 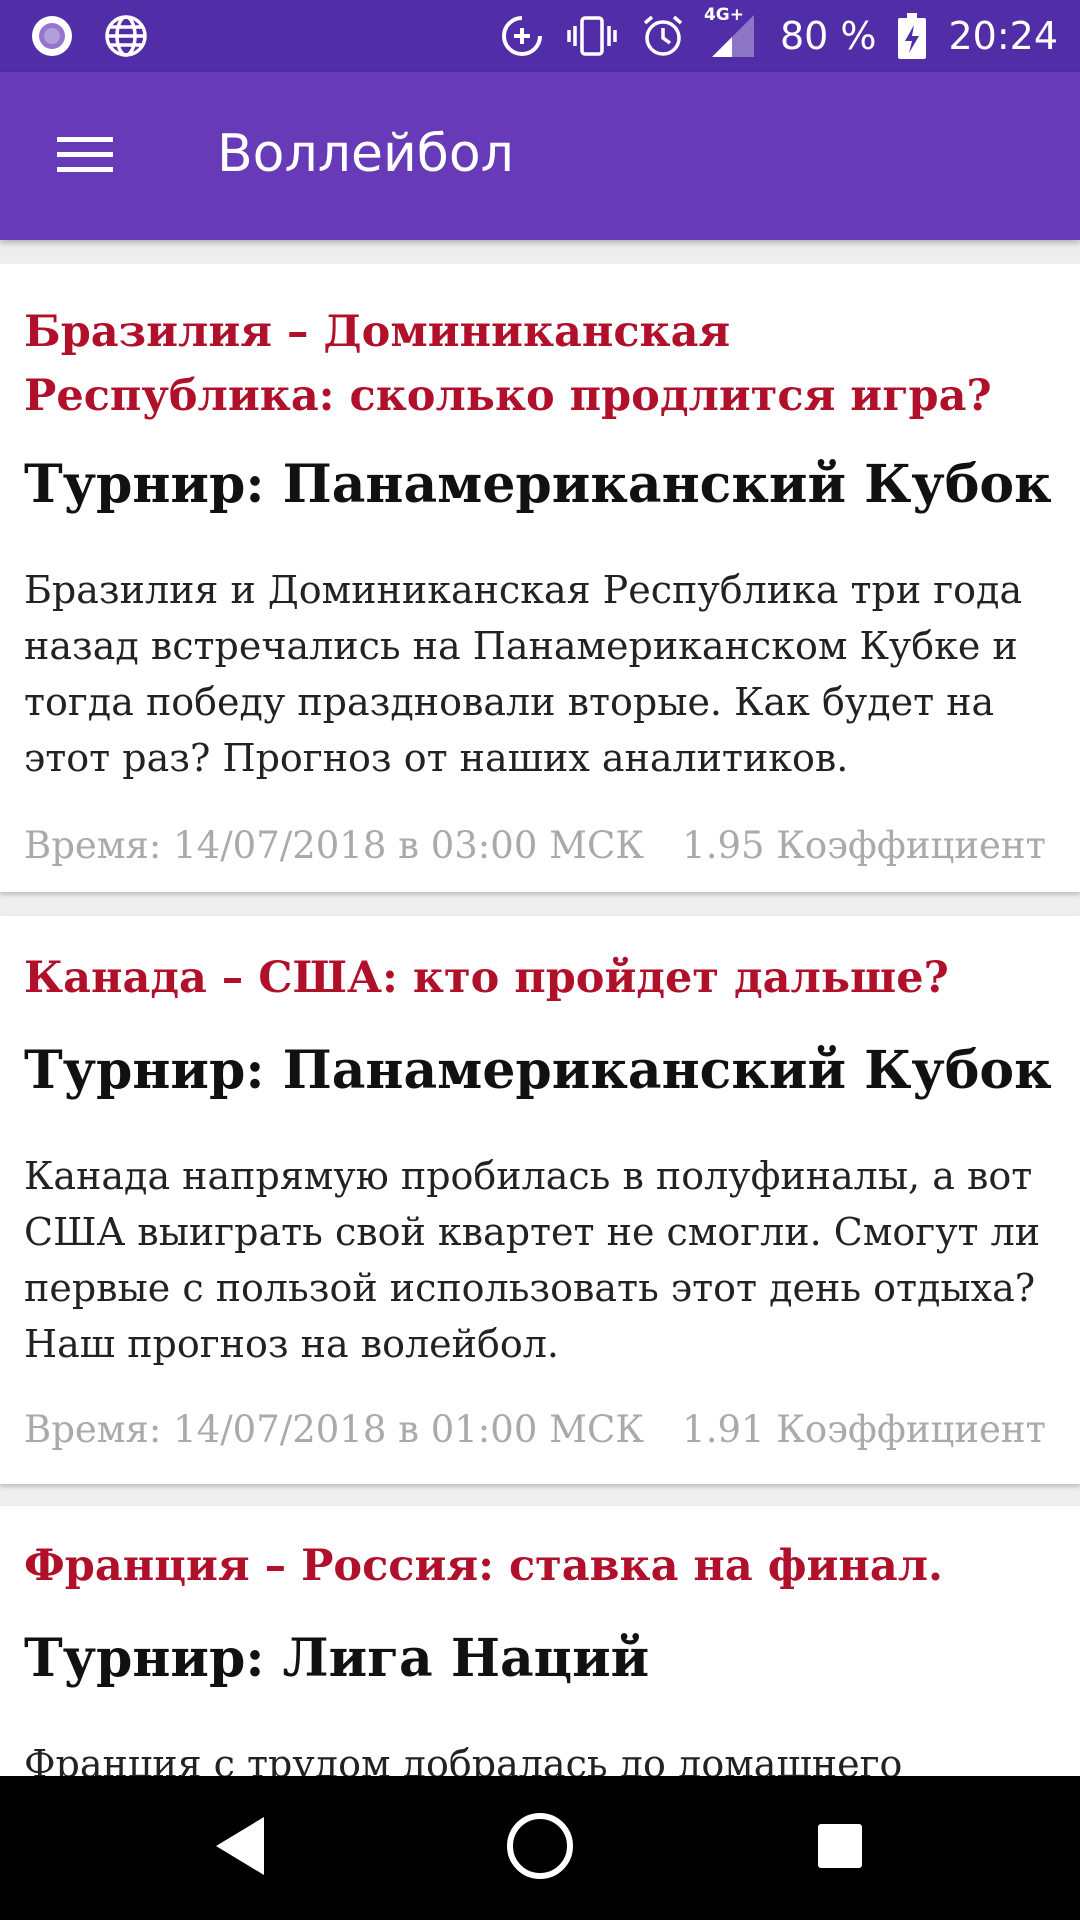 I want to click on signal-icon: 4G+, so click(x=731, y=33).